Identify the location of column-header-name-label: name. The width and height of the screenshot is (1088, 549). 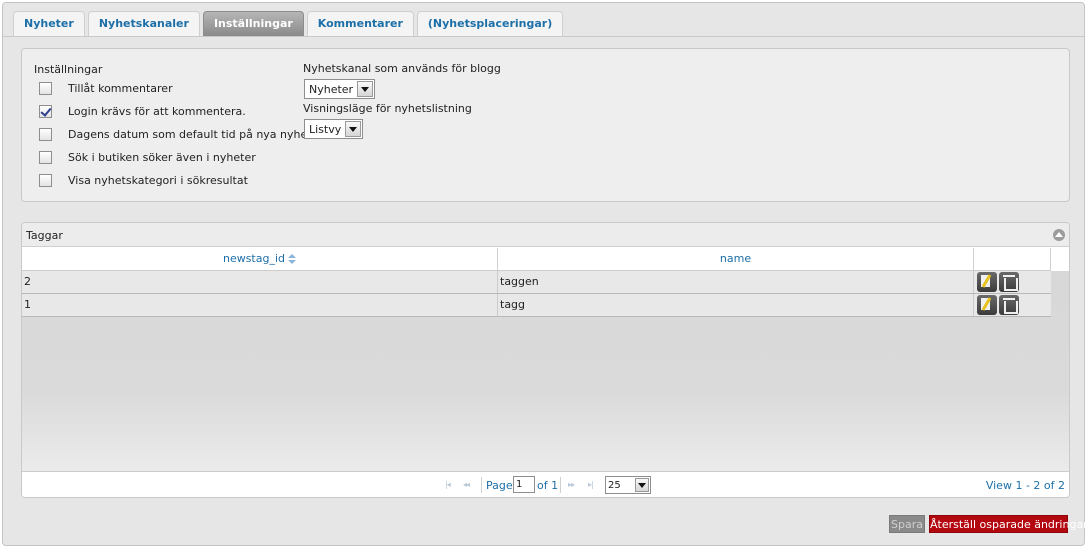
(735, 258).